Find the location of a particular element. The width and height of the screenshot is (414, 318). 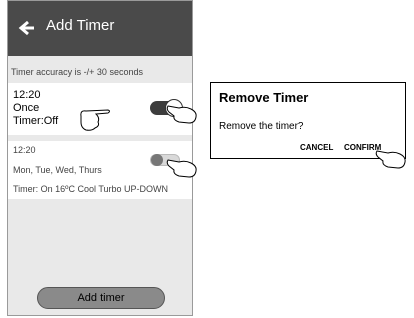

timer-detail: Timer: On 16ºC Cool Turbo UP-DOWN is located at coordinates (90, 189).